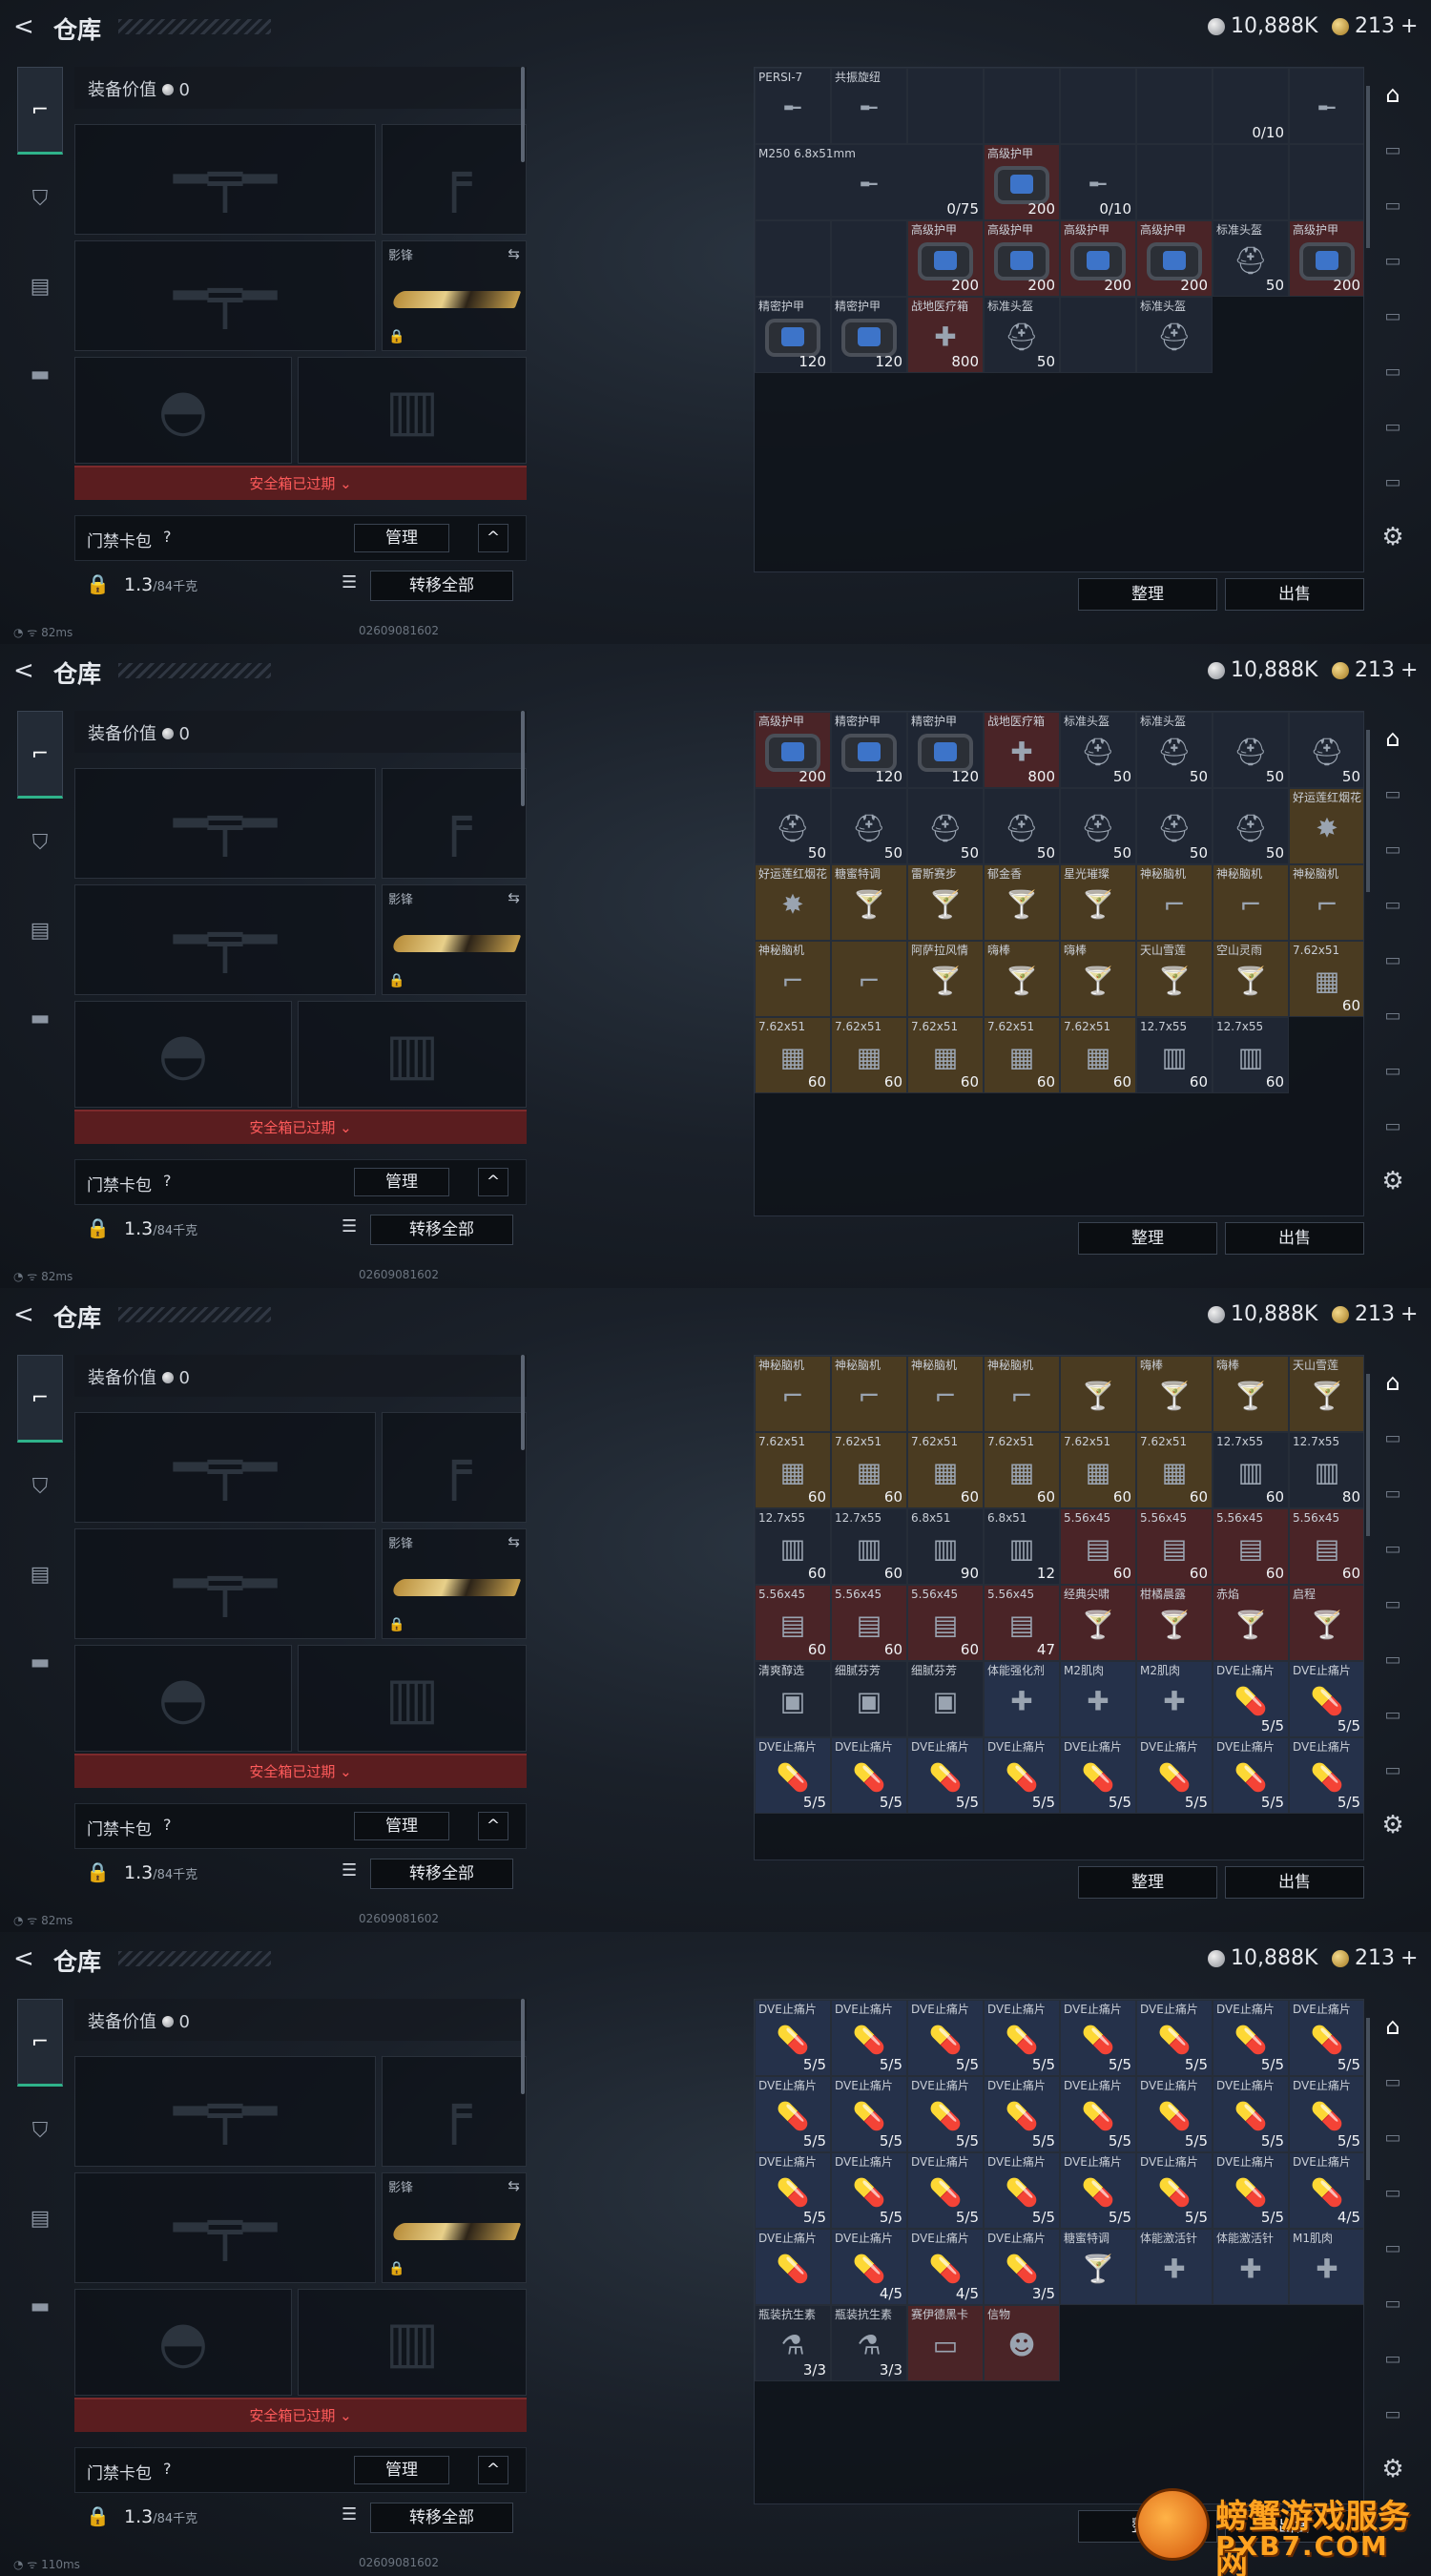 This screenshot has width=1431, height=2576. Describe the element at coordinates (945, 1546) in the screenshot. I see `stash-item: ▥ 6.8x51 90` at that location.